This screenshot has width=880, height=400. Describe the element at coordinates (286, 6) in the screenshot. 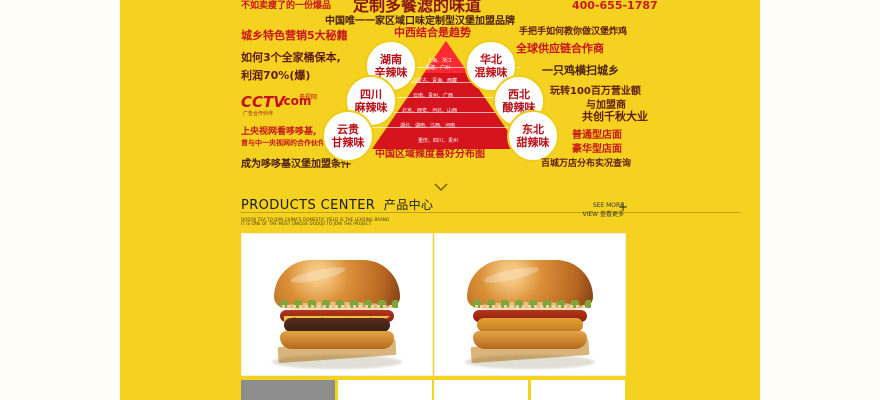

I see `top-left-copy: 不如卖瘦了的一份爆品` at that location.